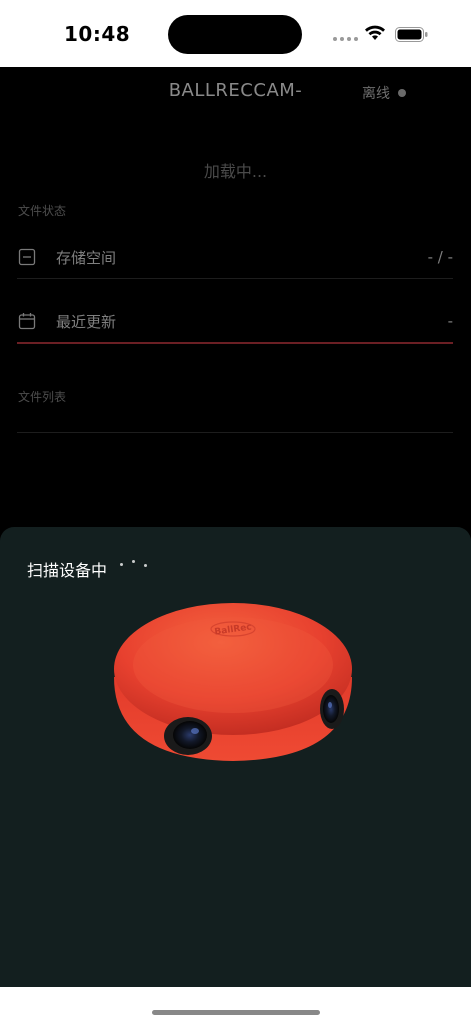  I want to click on status-time: 10:48, so click(97, 34).